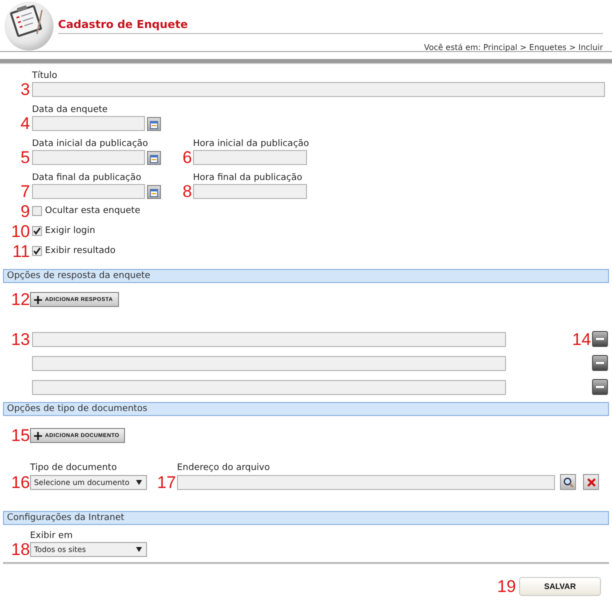 This screenshot has width=612, height=600. I want to click on annotation-number: 8, so click(187, 191).